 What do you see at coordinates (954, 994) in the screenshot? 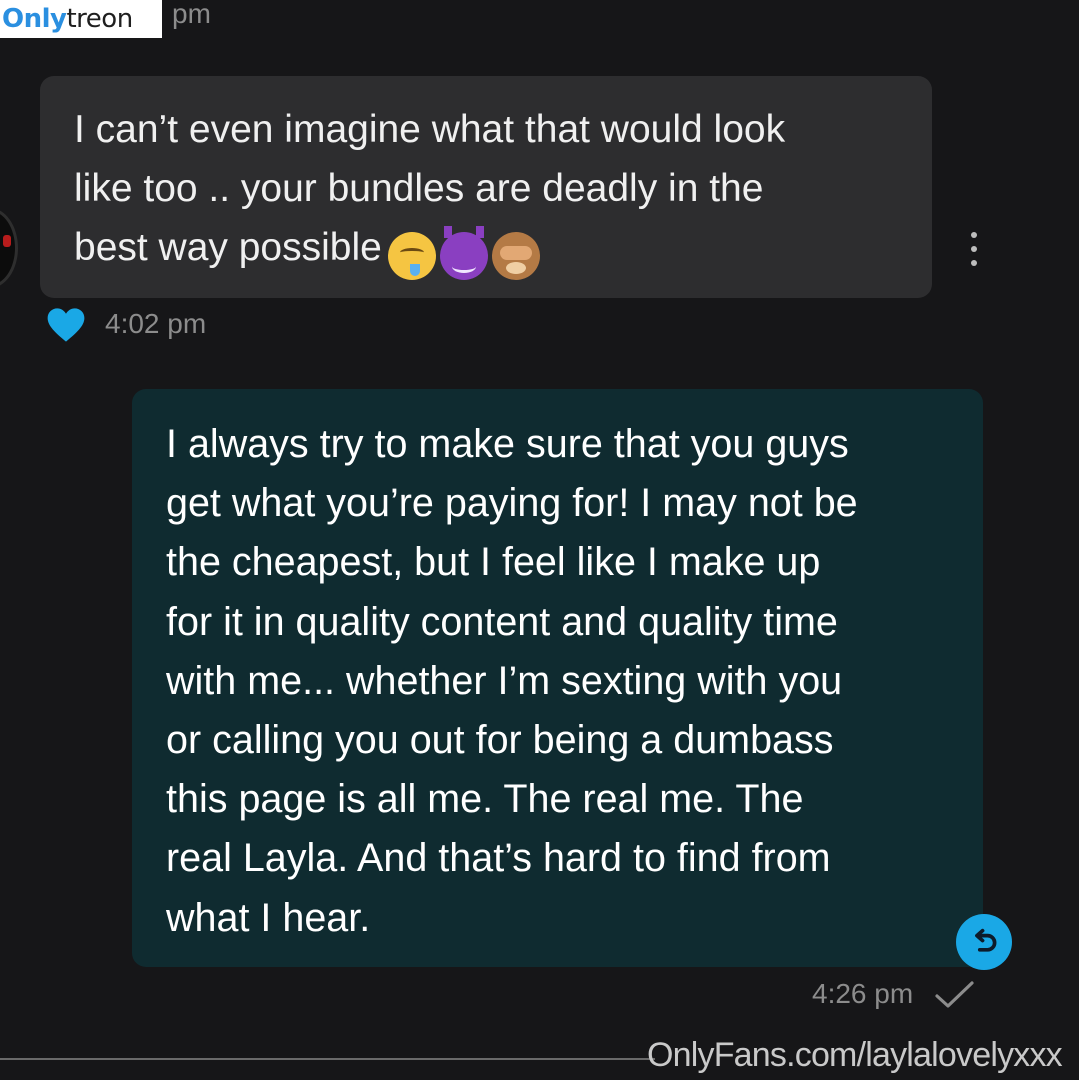
I see `check-icon` at bounding box center [954, 994].